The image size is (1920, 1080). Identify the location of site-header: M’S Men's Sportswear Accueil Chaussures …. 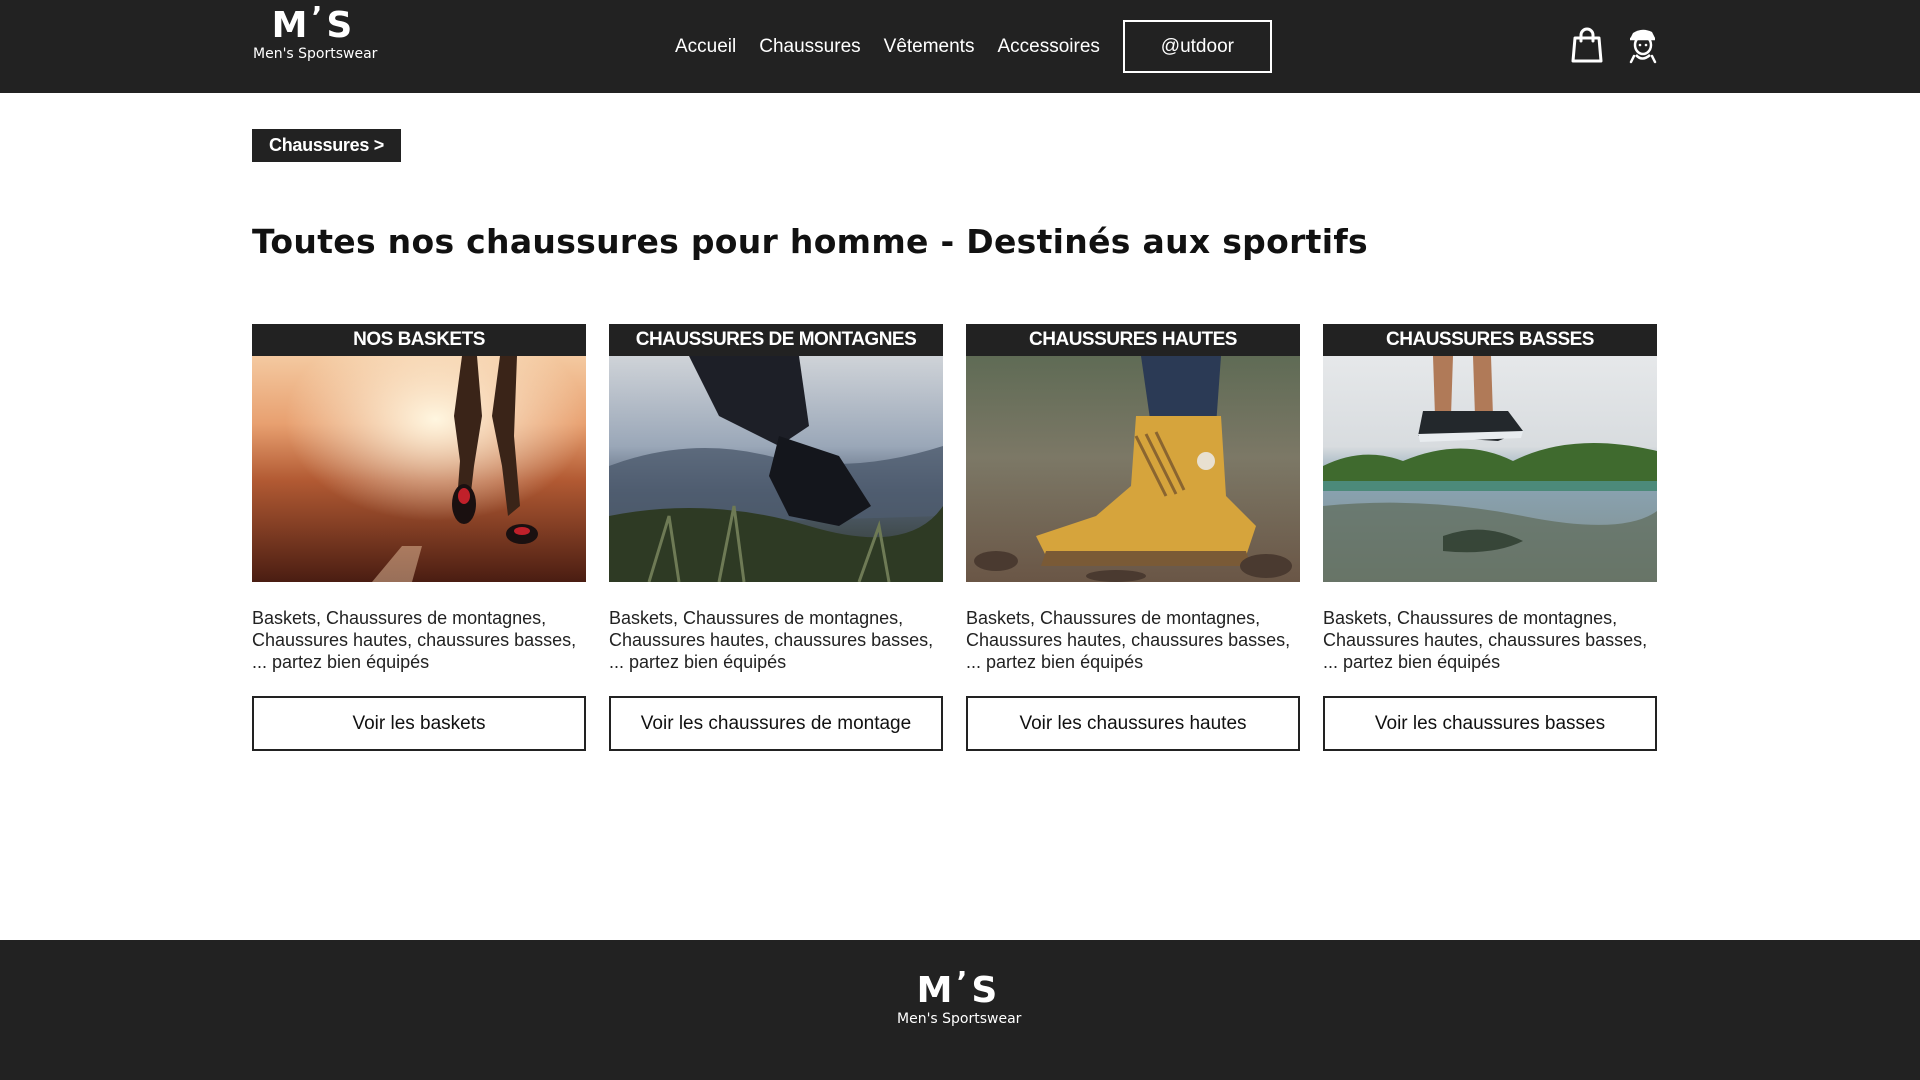
(960, 46).